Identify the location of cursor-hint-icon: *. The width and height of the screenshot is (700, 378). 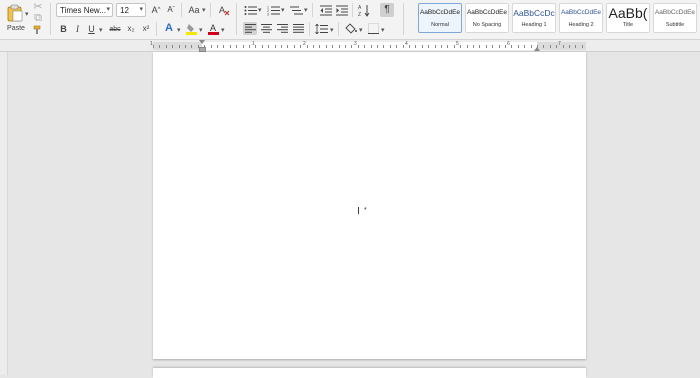
(365, 210).